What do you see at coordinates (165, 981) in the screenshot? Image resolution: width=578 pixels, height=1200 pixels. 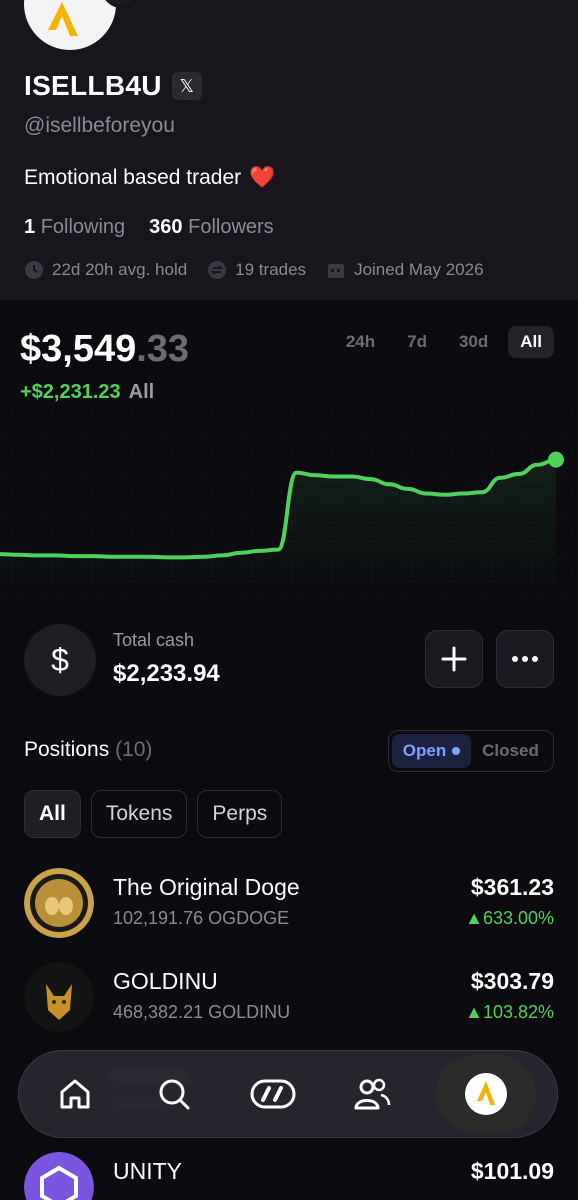 I see `position-name: GOLDINU` at bounding box center [165, 981].